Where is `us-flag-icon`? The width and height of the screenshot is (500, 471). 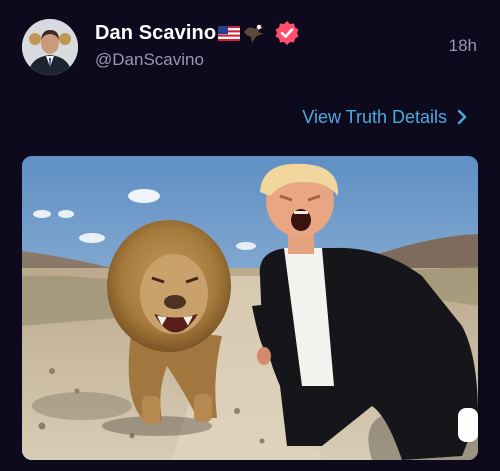 us-flag-icon is located at coordinates (229, 33).